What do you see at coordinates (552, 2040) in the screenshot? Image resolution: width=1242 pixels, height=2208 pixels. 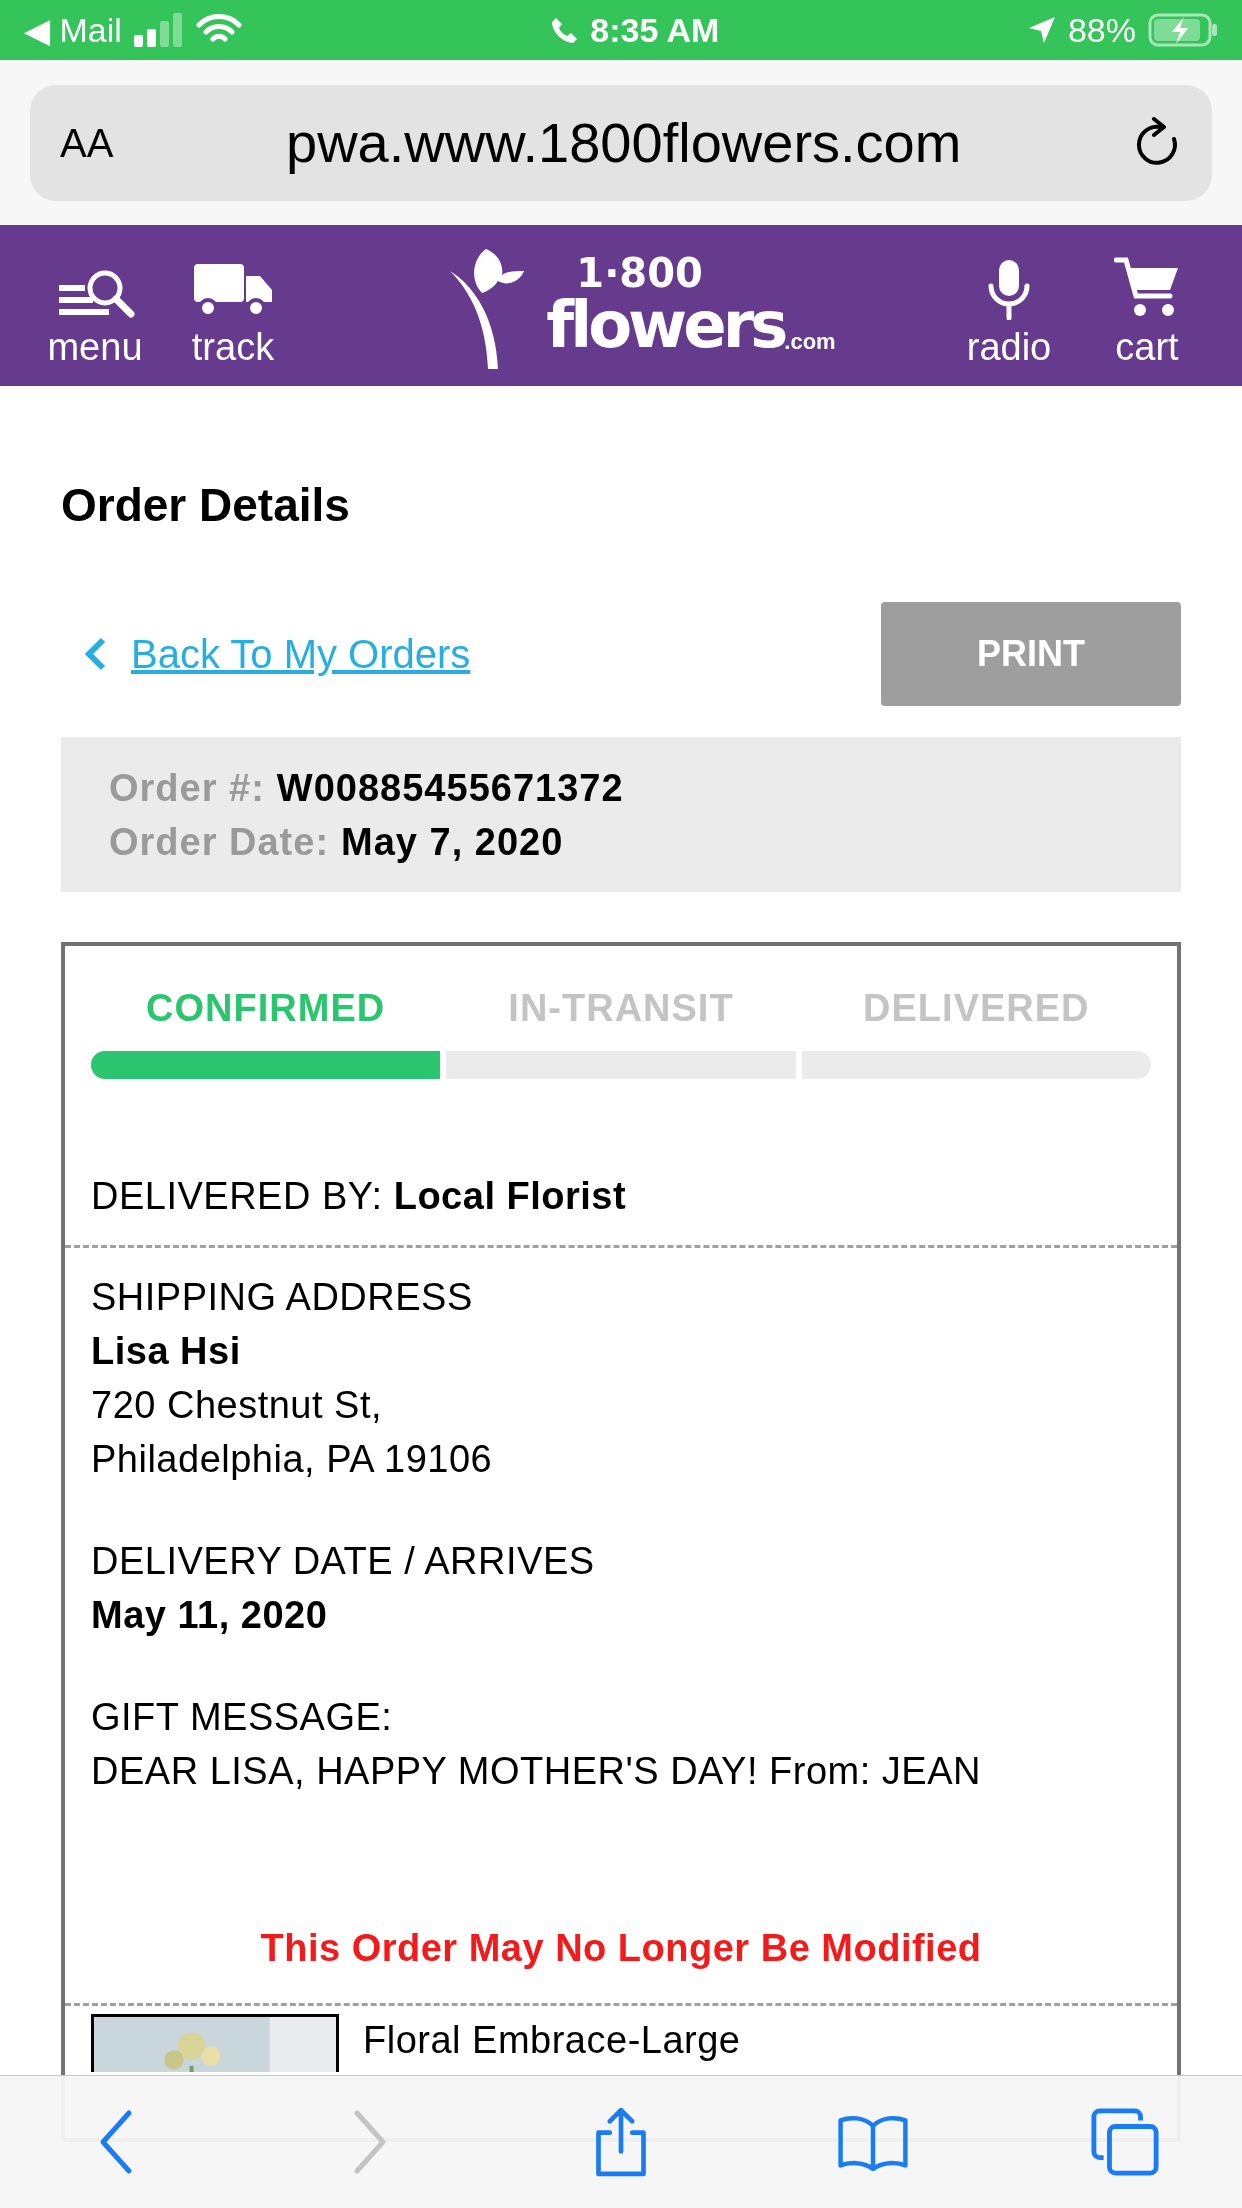 I see `product-name: Floral Embrace-Large` at bounding box center [552, 2040].